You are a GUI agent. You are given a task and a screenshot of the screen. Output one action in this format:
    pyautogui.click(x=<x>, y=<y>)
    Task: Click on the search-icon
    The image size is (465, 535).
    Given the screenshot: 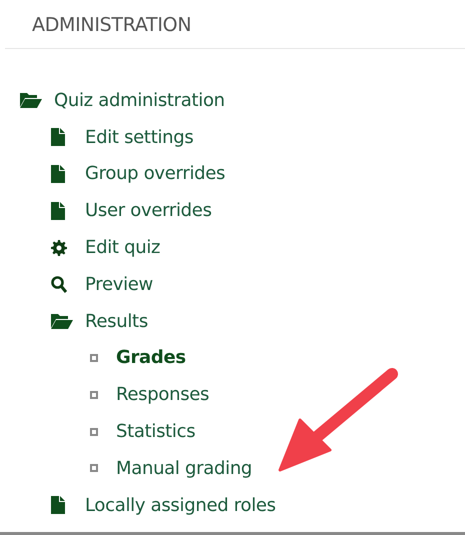 What is the action you would take?
    pyautogui.click(x=59, y=284)
    